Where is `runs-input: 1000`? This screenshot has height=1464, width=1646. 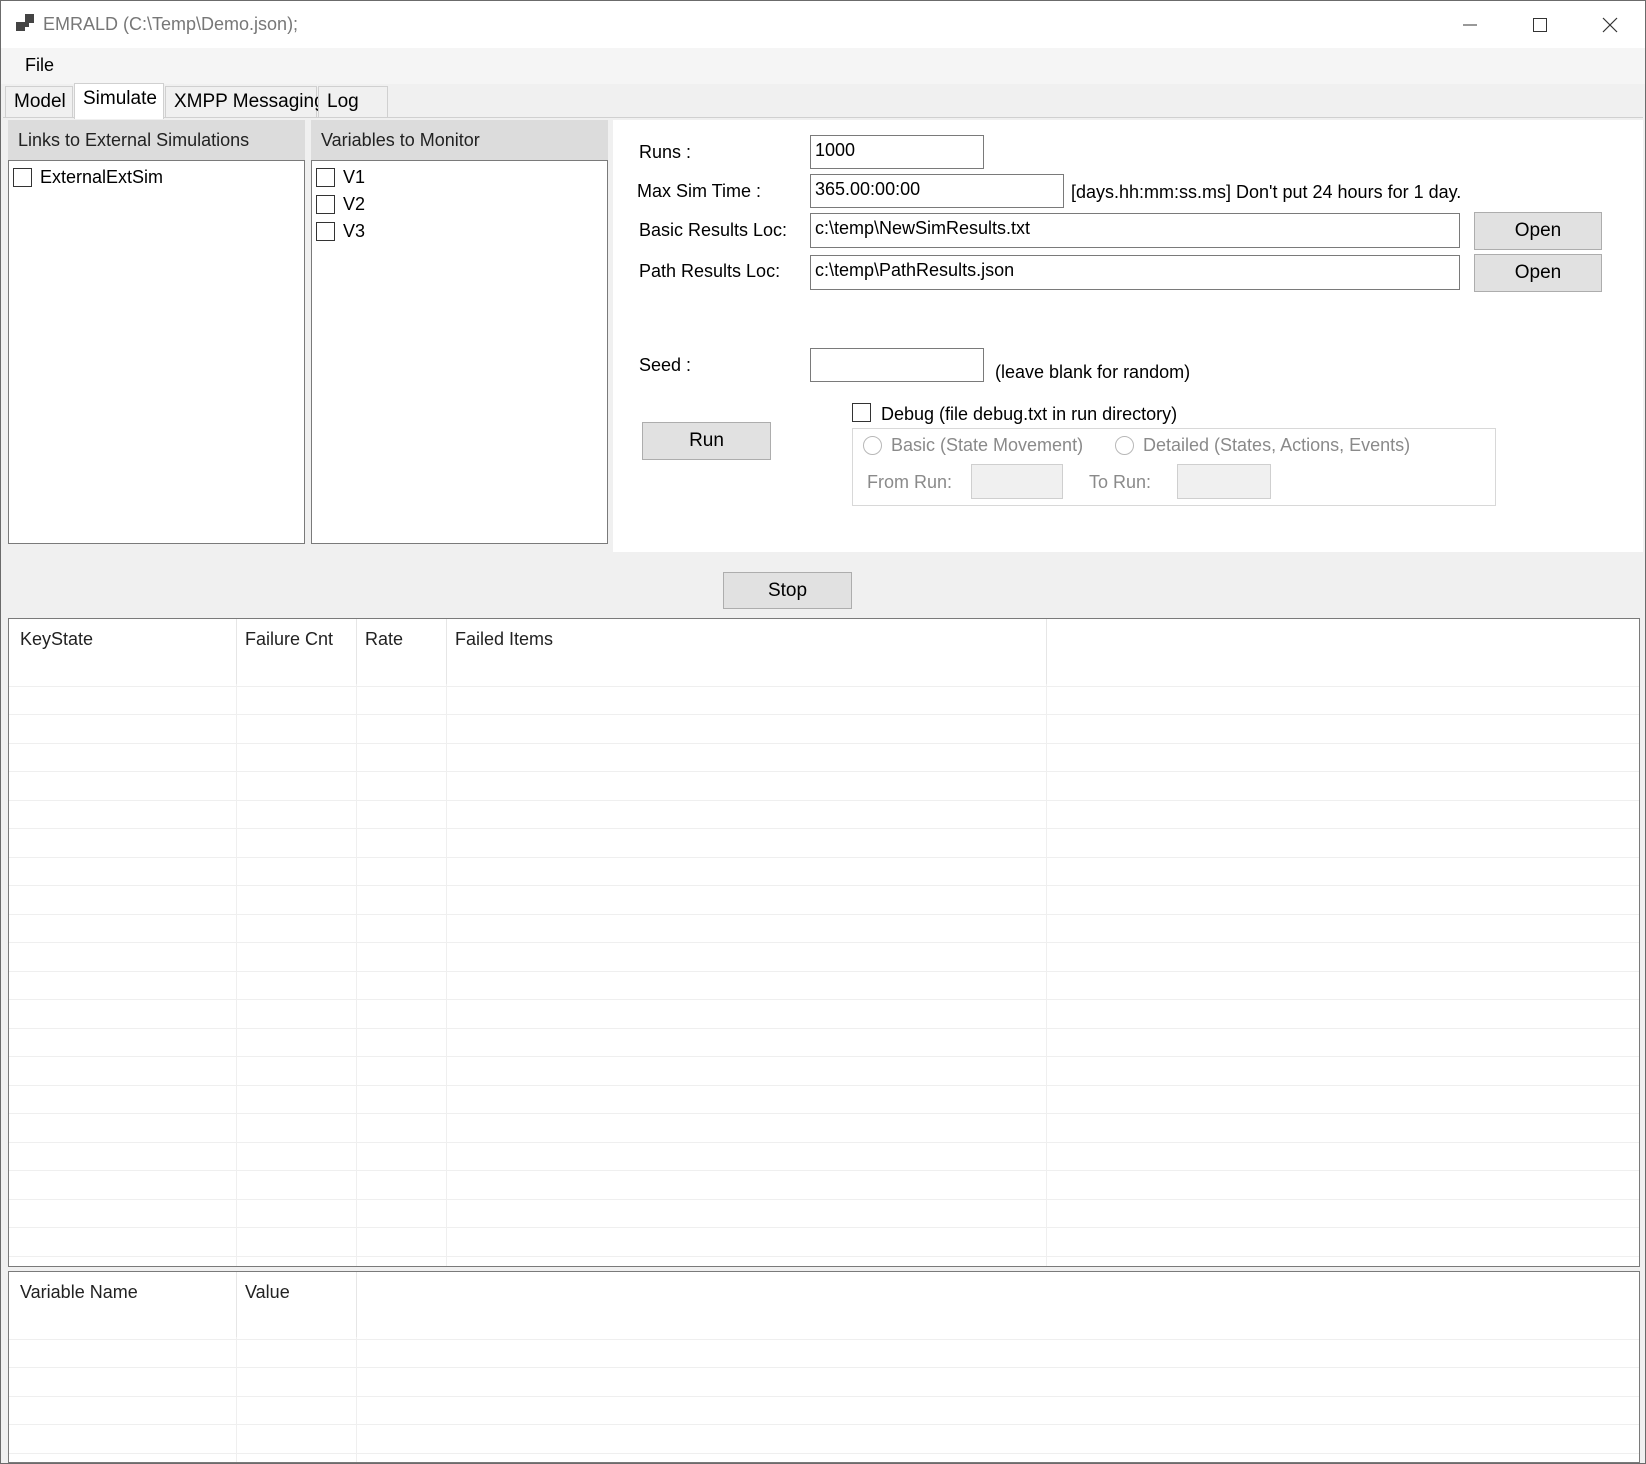 runs-input: 1000 is located at coordinates (897, 152).